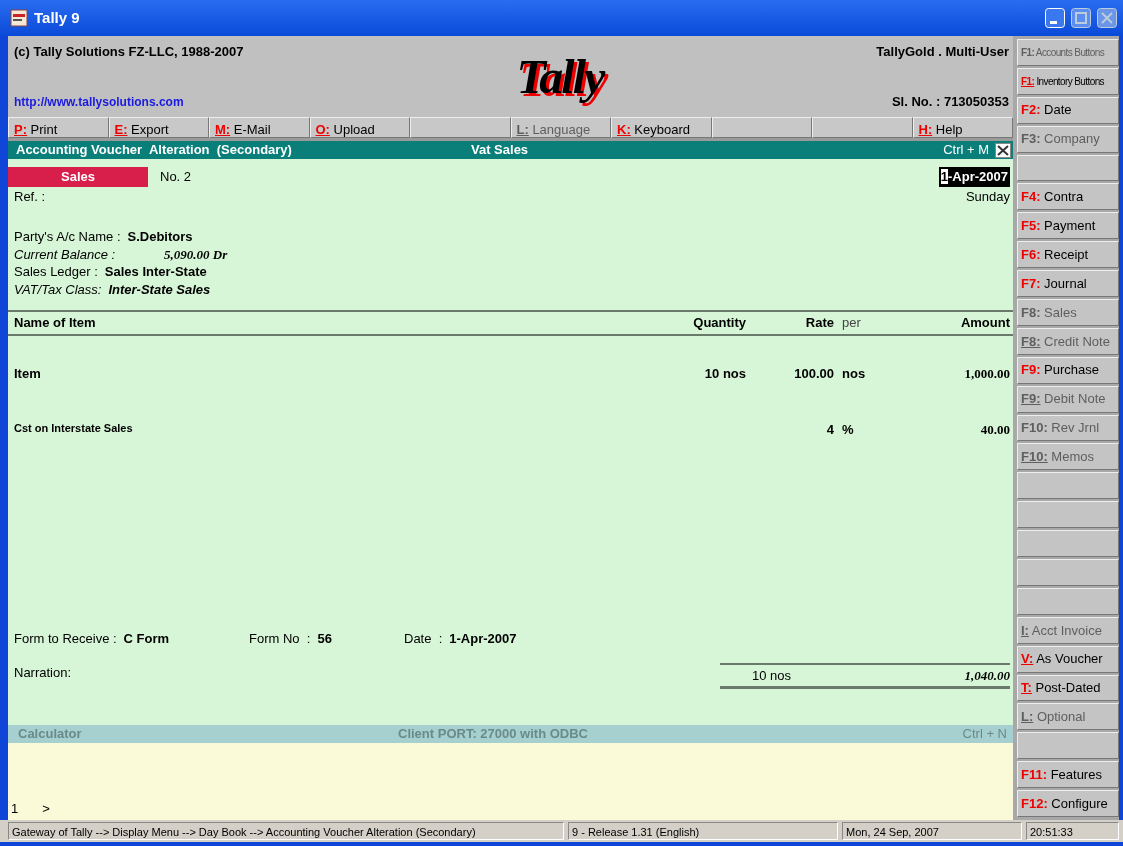 The width and height of the screenshot is (1123, 846). What do you see at coordinates (74, 428) in the screenshot?
I see `table-cell-text: Cst on Interstate Sales` at bounding box center [74, 428].